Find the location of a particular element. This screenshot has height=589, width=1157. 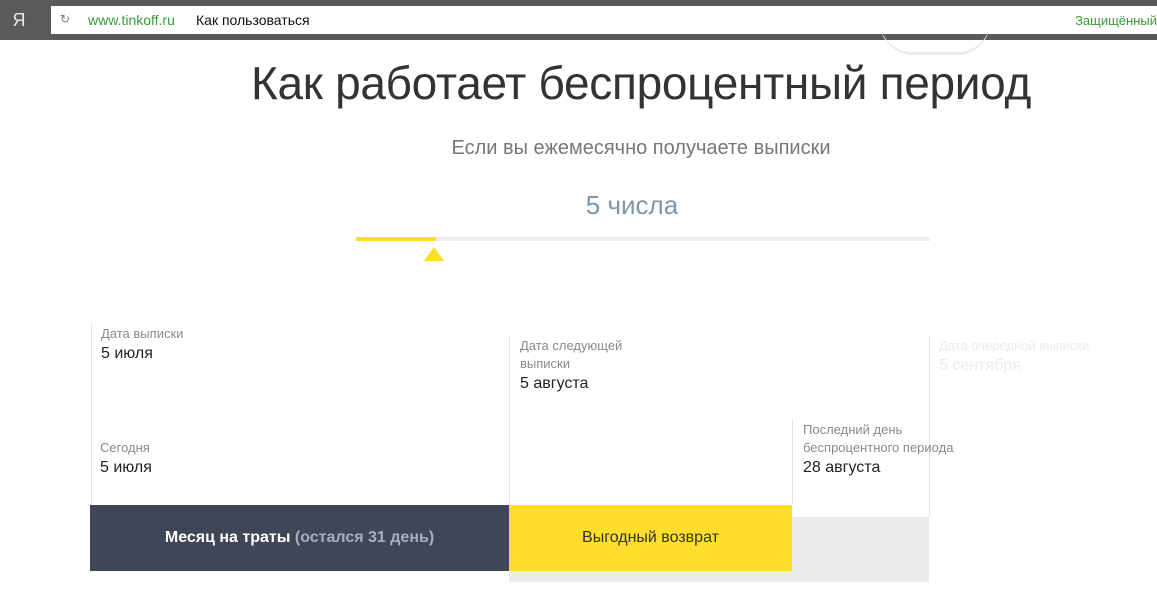

repayment-period-label: Выгодный возврат is located at coordinates (650, 537).